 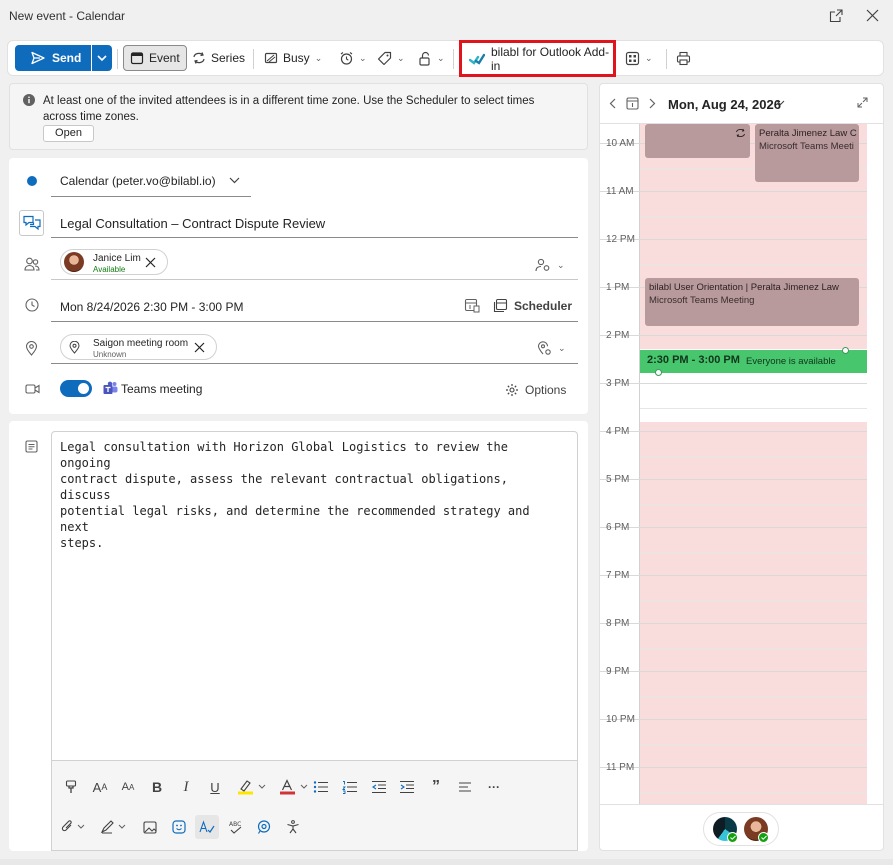 What do you see at coordinates (155, 58) in the screenshot?
I see `event-button: Event` at bounding box center [155, 58].